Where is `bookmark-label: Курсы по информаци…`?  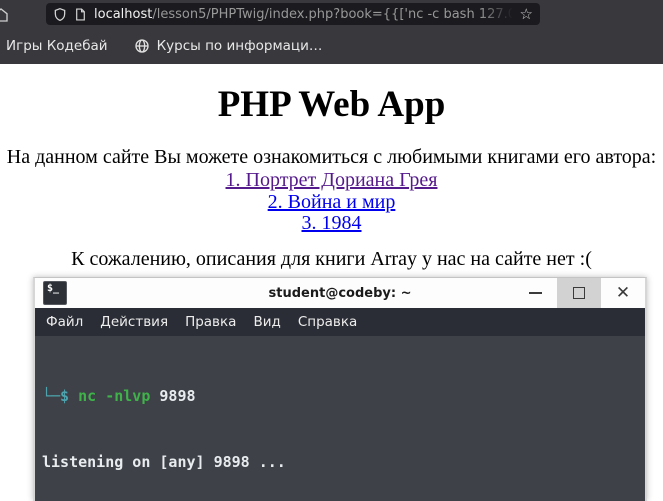
bookmark-label: Курсы по информаци… is located at coordinates (239, 45).